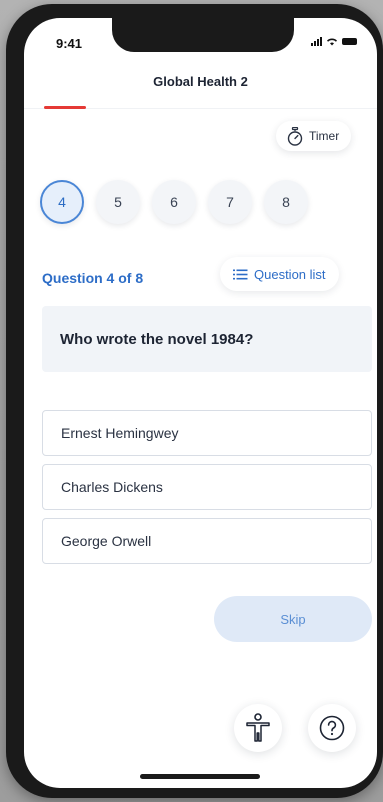 Image resolution: width=383 pixels, height=802 pixels. What do you see at coordinates (316, 41) in the screenshot?
I see `signal-icon` at bounding box center [316, 41].